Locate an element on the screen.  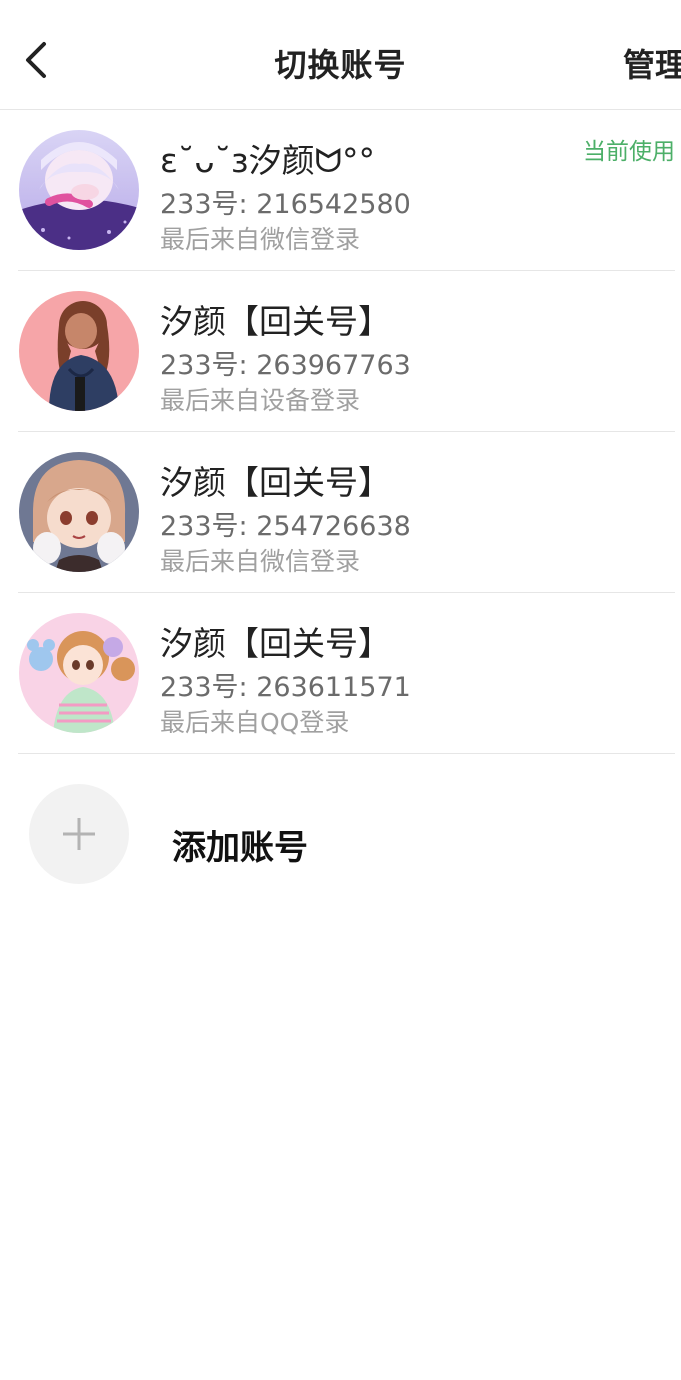
plus-icon is located at coordinates (79, 834).